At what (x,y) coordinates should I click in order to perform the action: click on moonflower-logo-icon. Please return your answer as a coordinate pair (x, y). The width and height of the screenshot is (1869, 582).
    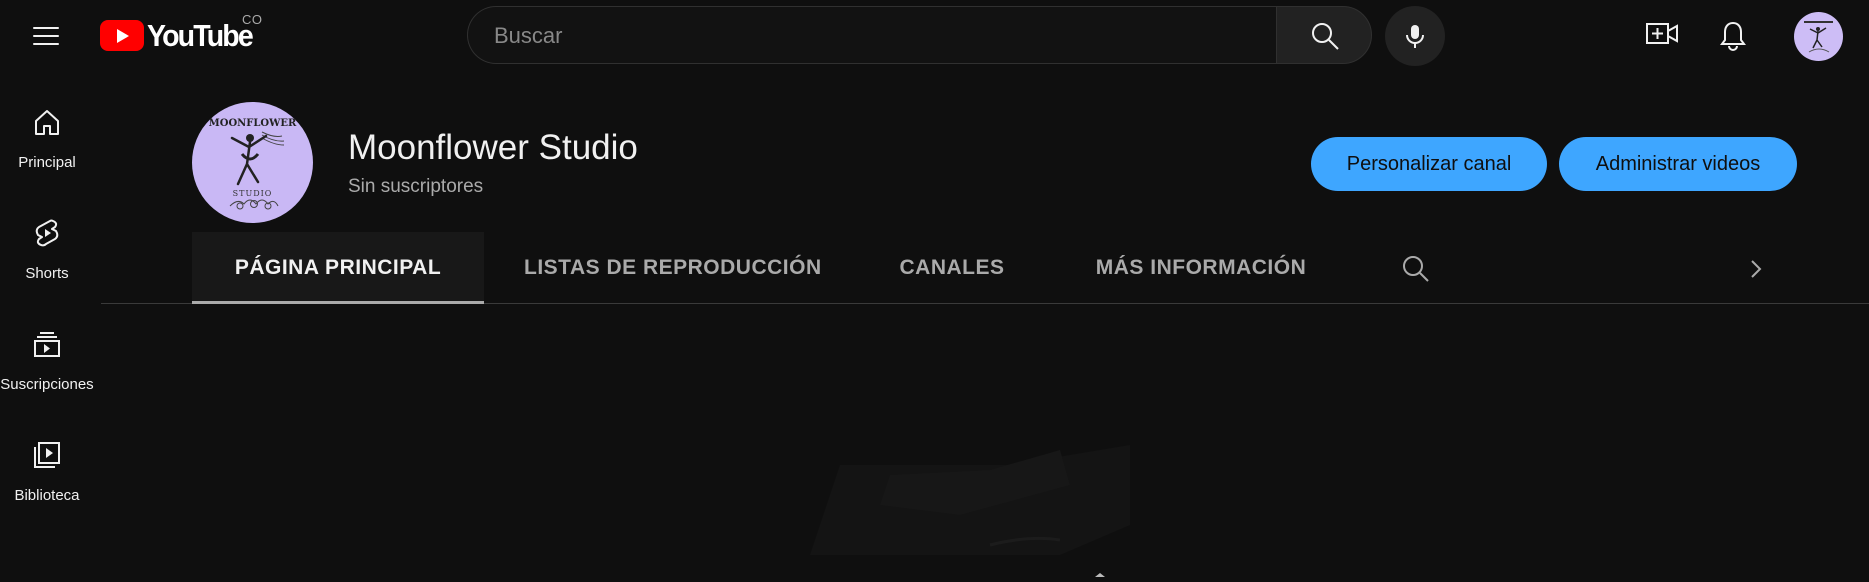
    Looking at the image, I should click on (1818, 36).